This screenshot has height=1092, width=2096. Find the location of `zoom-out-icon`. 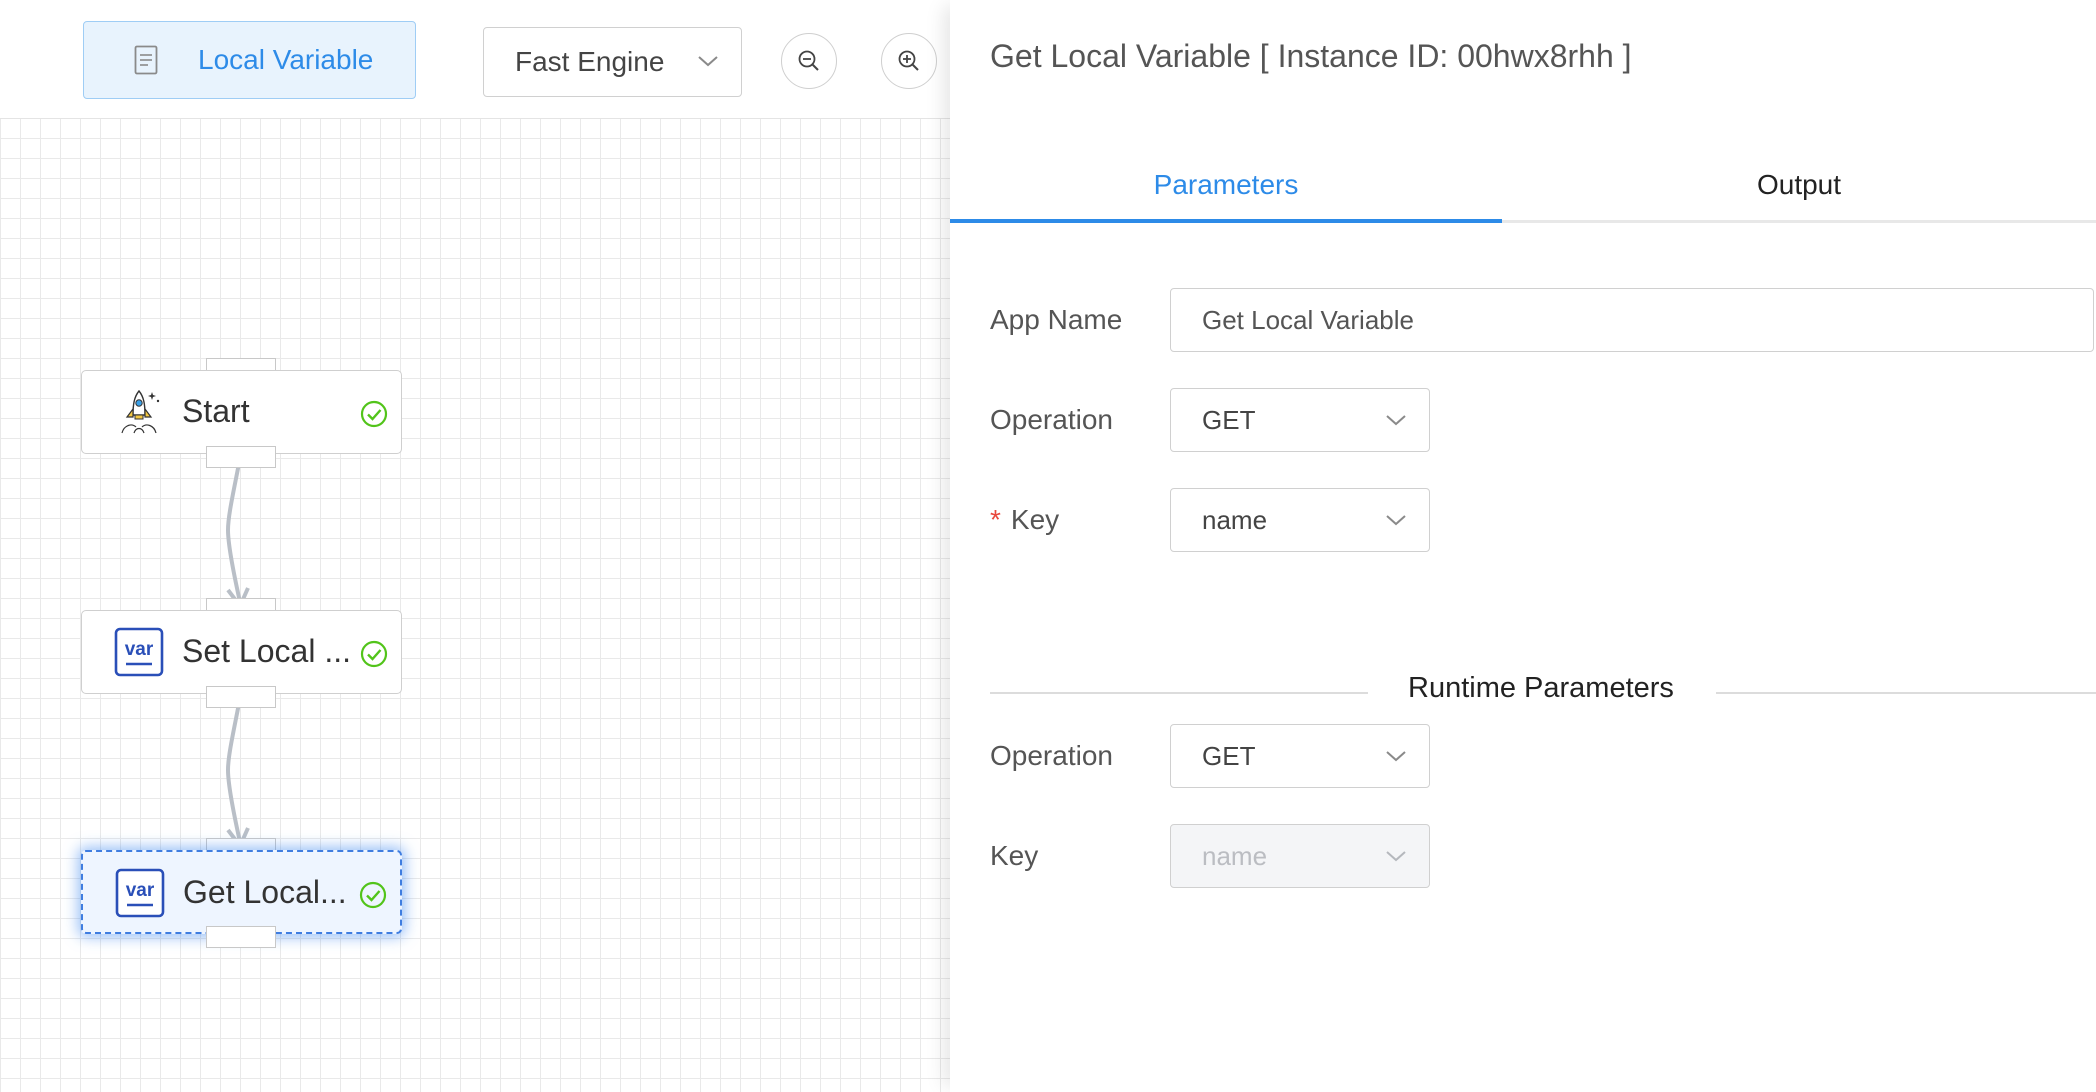

zoom-out-icon is located at coordinates (808, 60).